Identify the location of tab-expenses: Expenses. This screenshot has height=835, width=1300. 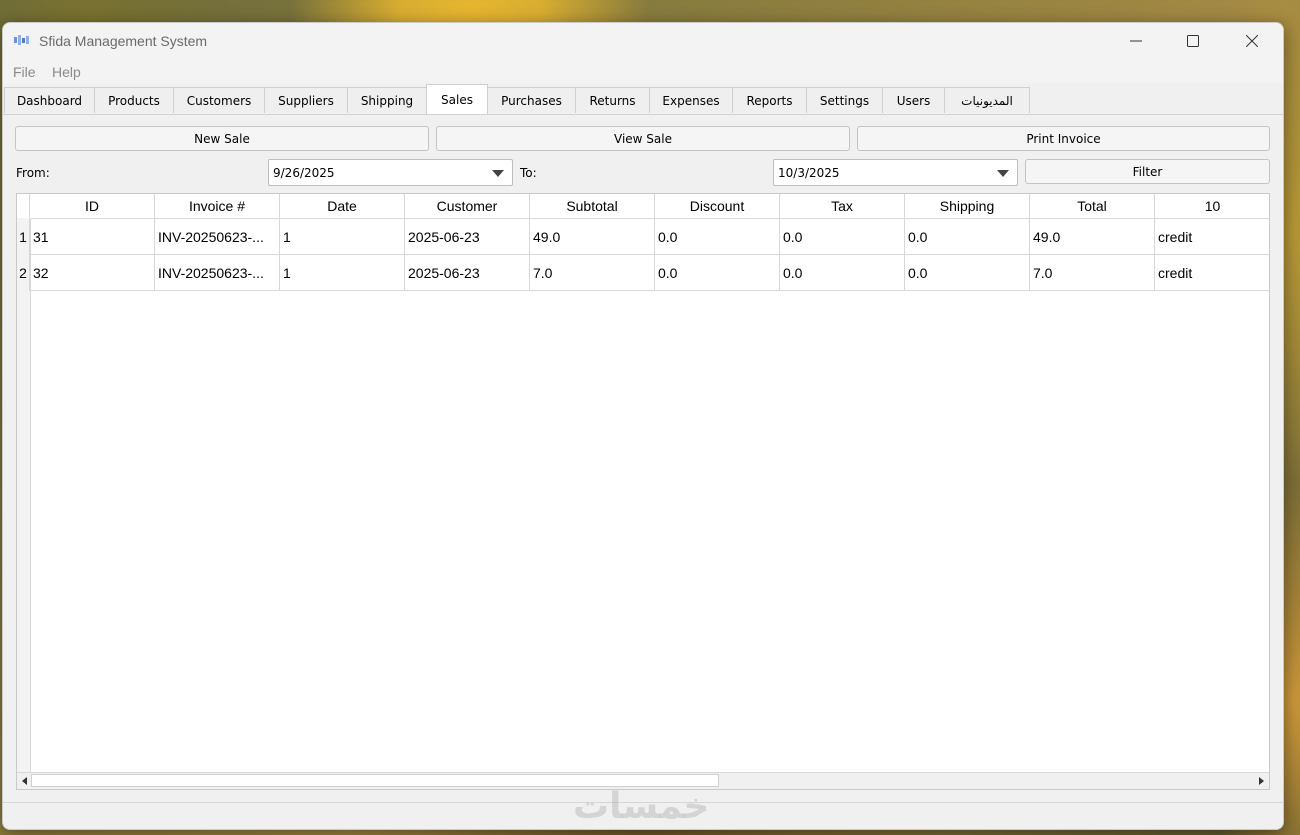
(691, 100).